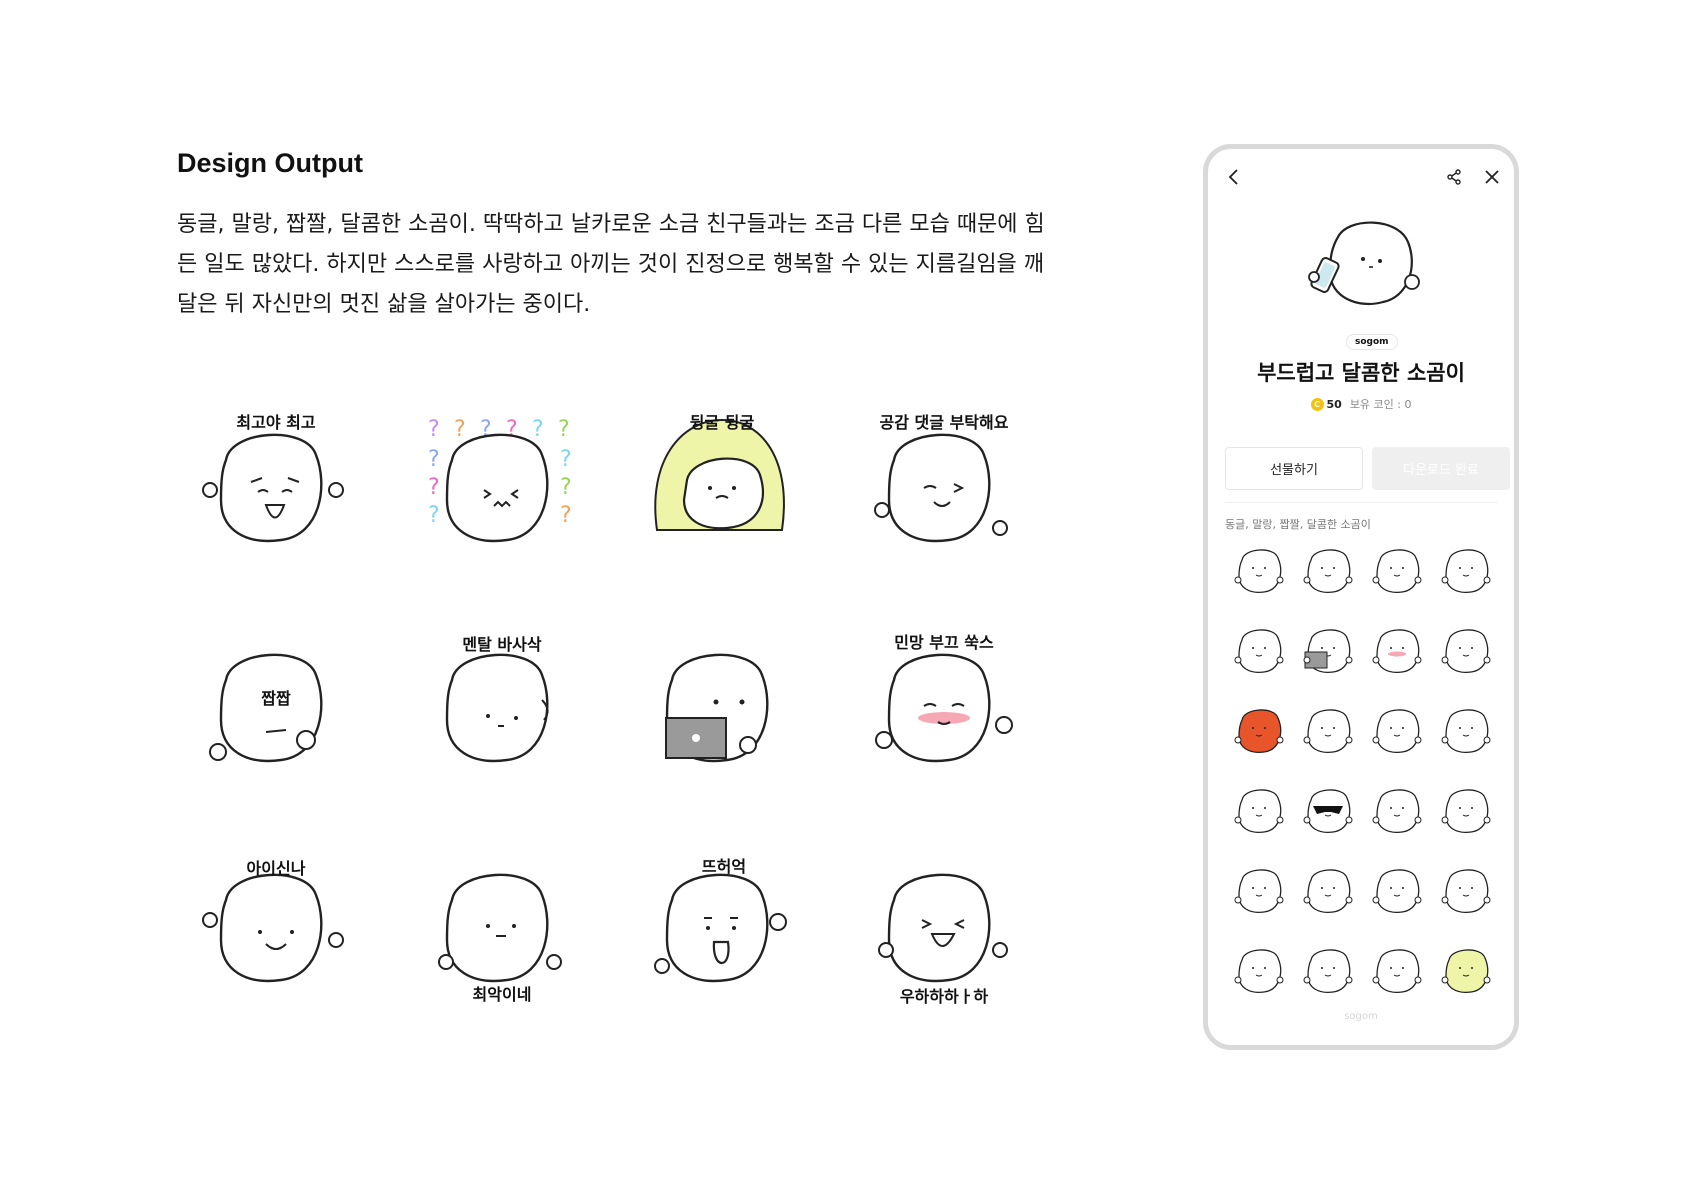 The width and height of the screenshot is (1684, 1190). What do you see at coordinates (724, 866) in the screenshot?
I see `svg-text: 뜨허억` at bounding box center [724, 866].